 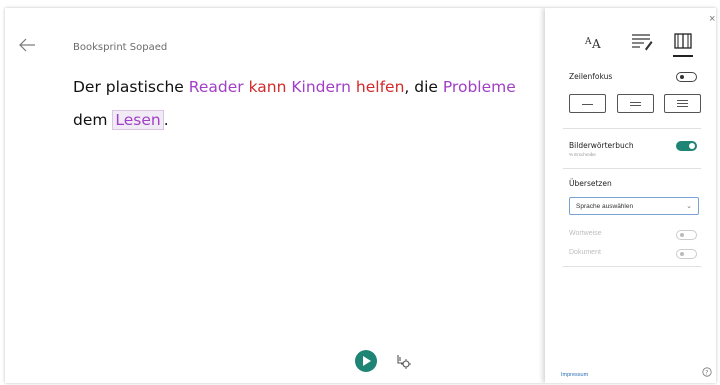 I want to click on three-lines-icon, so click(x=635, y=102).